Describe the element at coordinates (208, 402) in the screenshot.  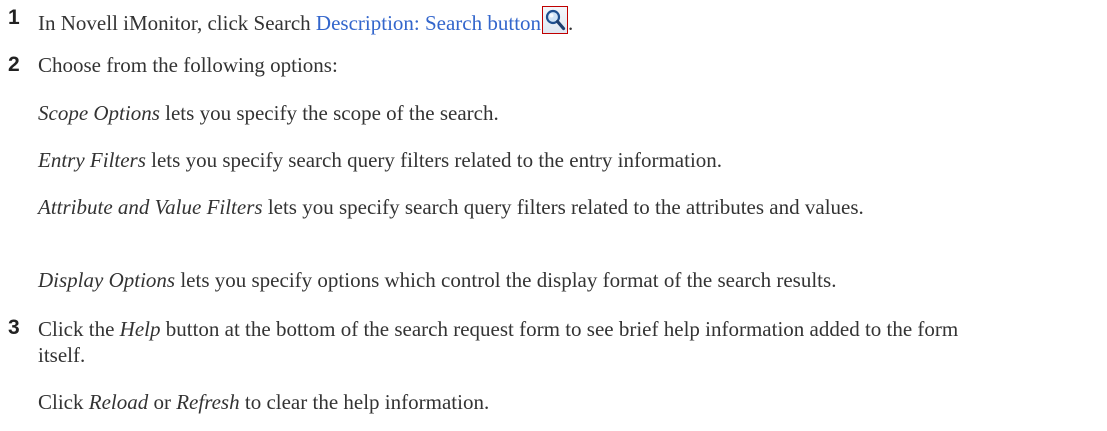
I see `refresh-term: Refresh` at that location.